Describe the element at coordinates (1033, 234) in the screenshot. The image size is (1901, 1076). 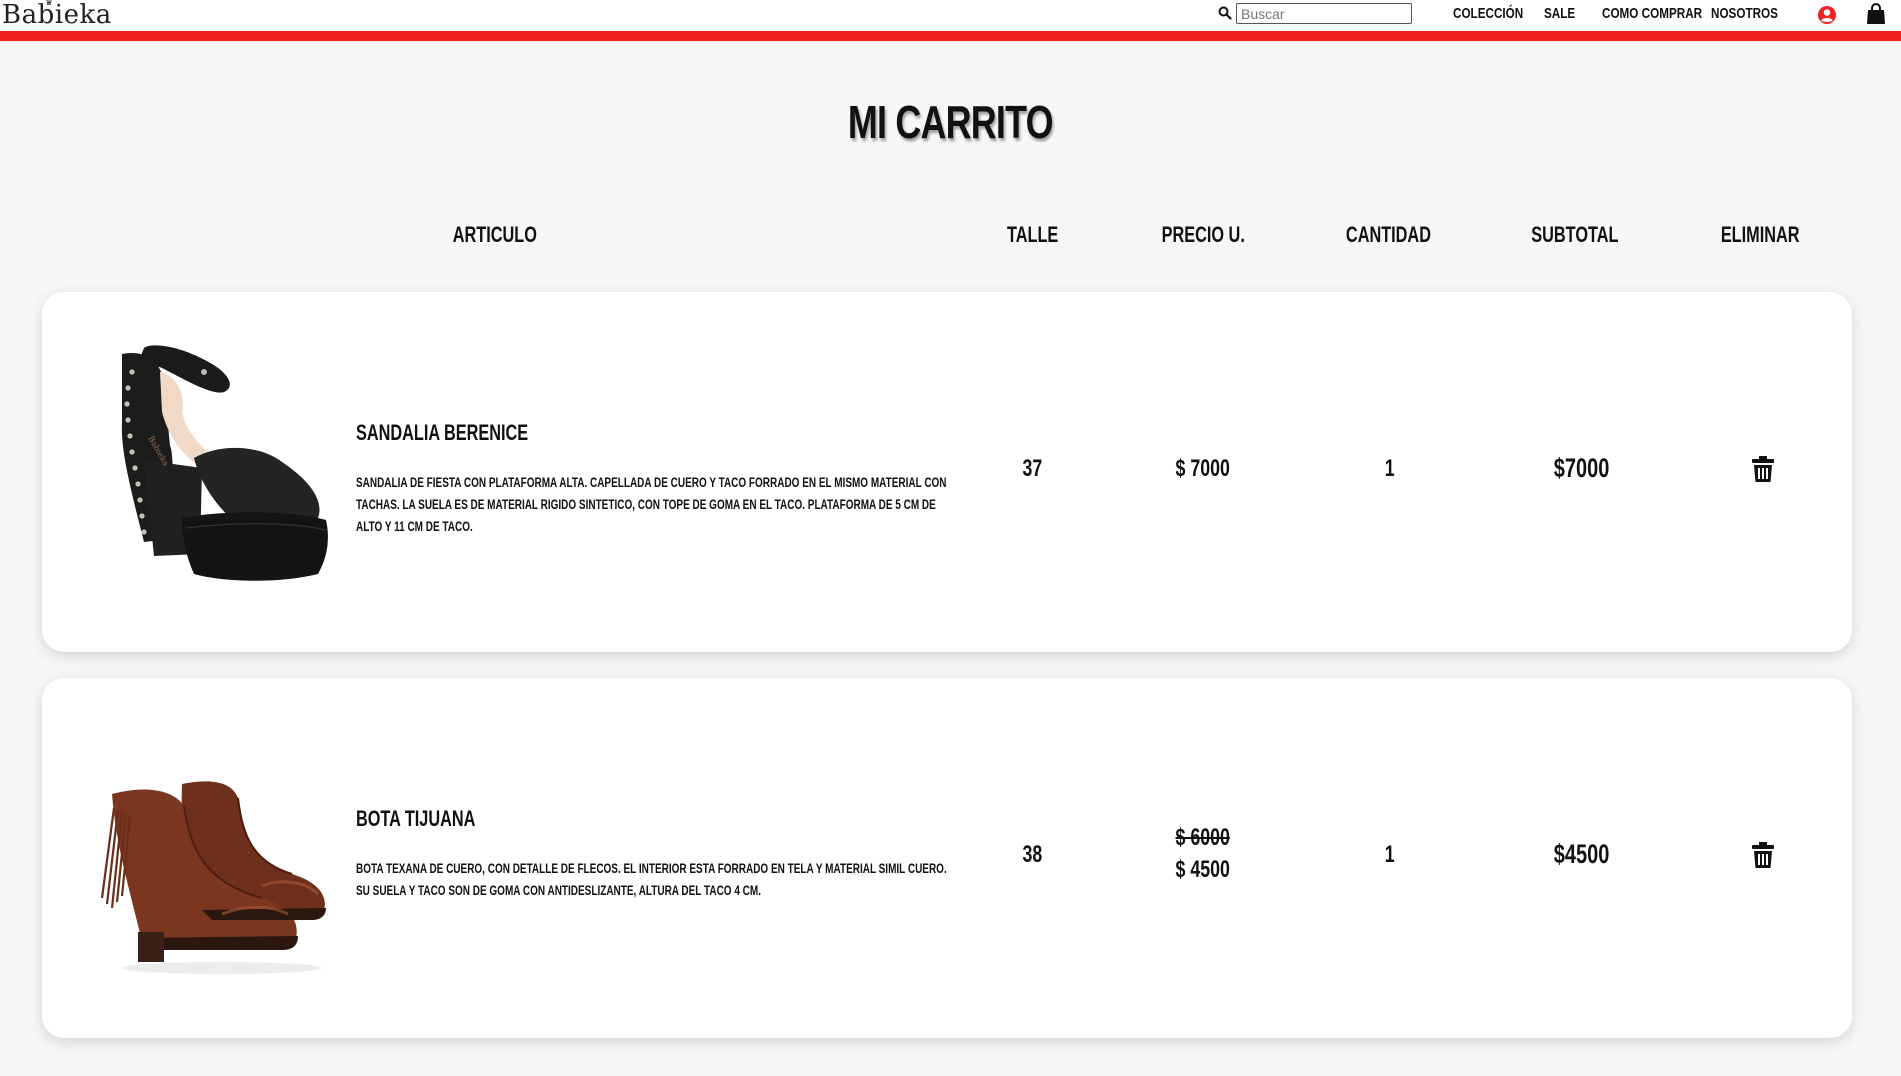
I see `column-header-talle: TALLE` at that location.